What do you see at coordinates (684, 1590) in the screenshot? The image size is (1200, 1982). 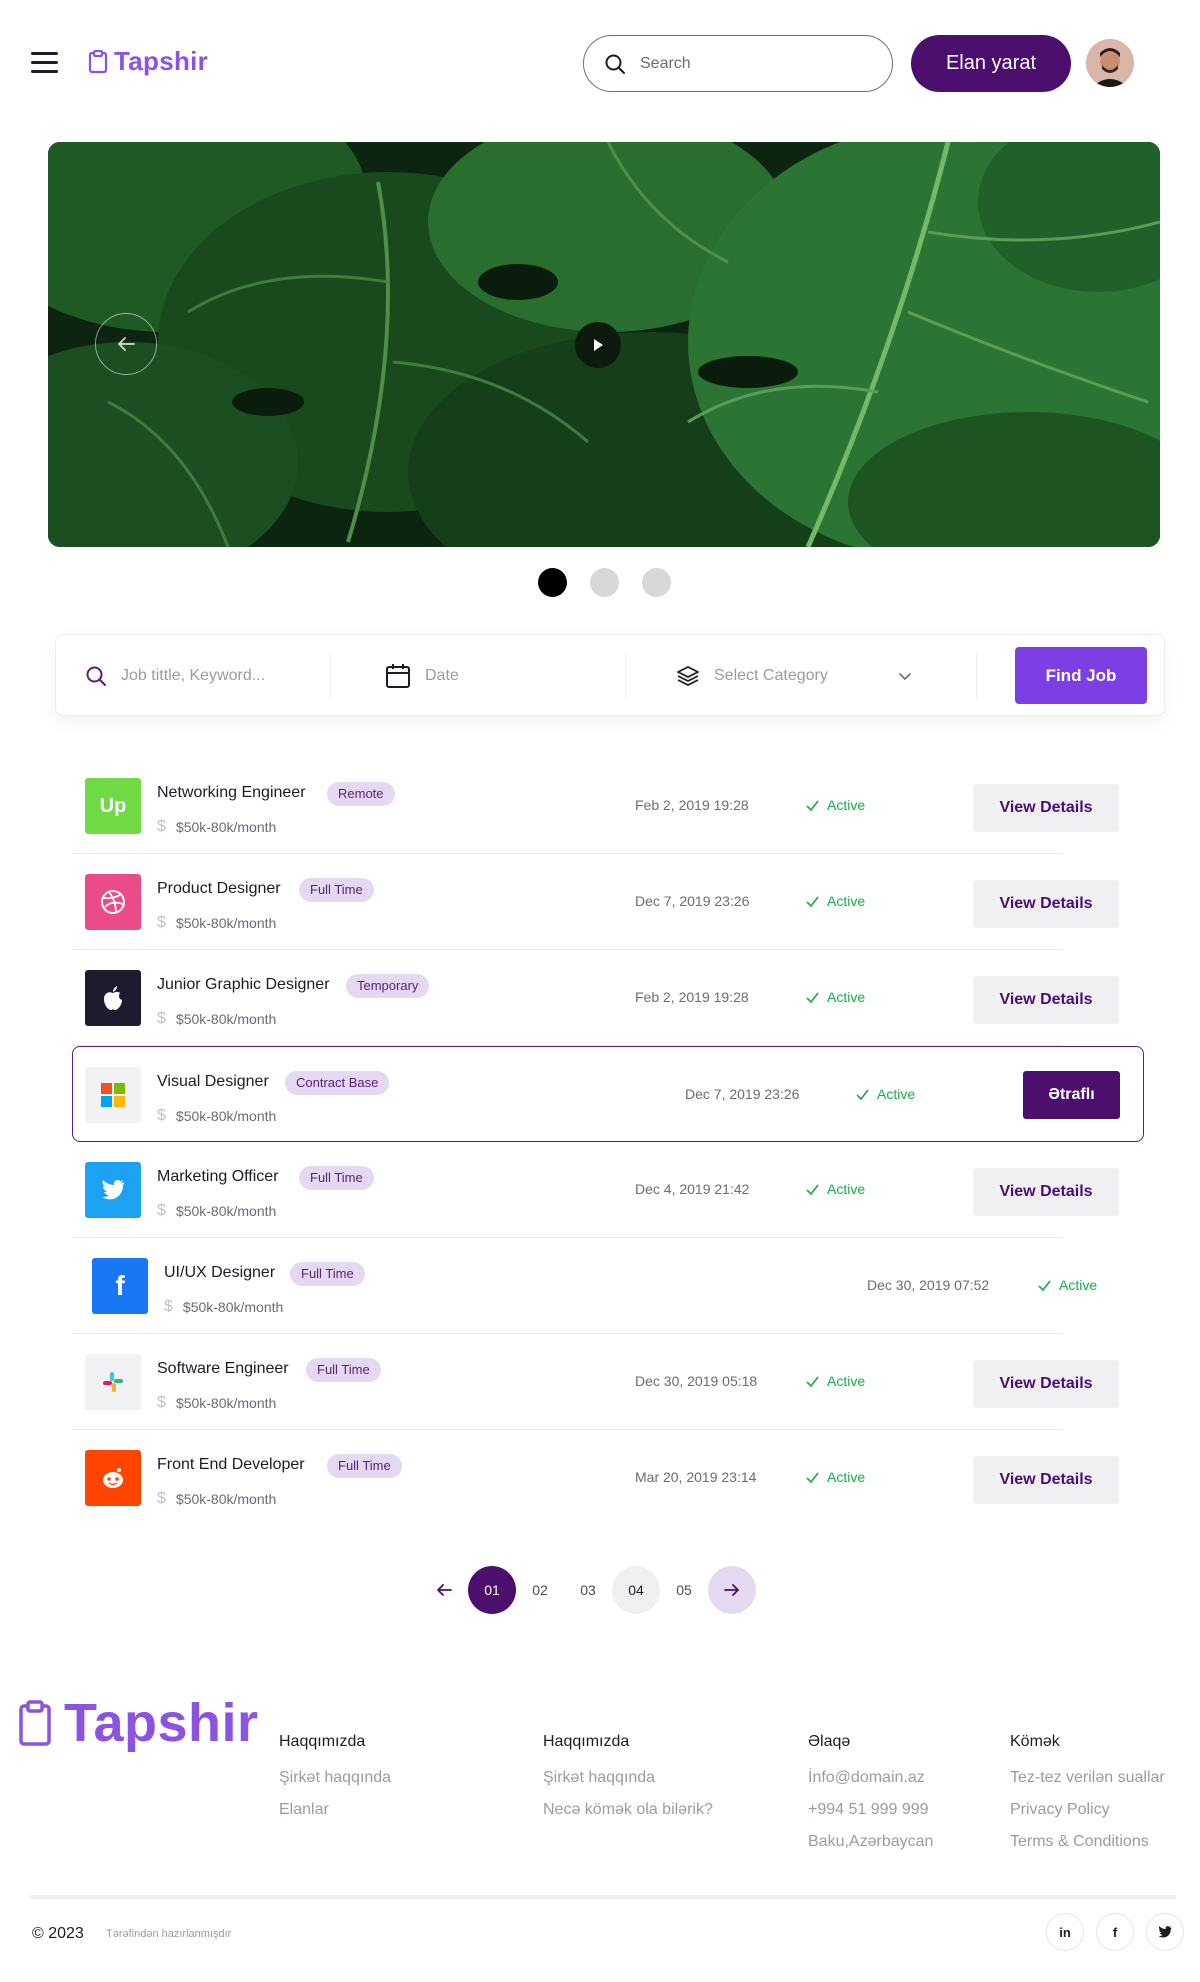 I see `page-5: 05` at bounding box center [684, 1590].